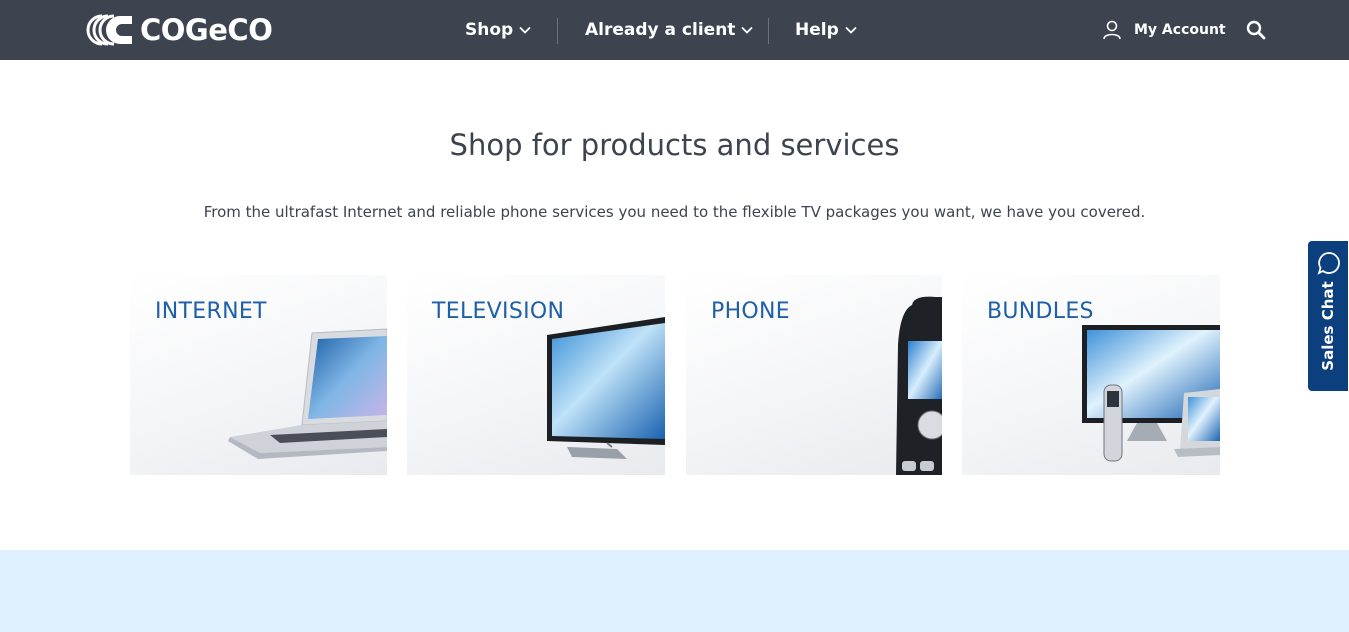 The width and height of the screenshot is (1349, 632). I want to click on user-icon, so click(1112, 30).